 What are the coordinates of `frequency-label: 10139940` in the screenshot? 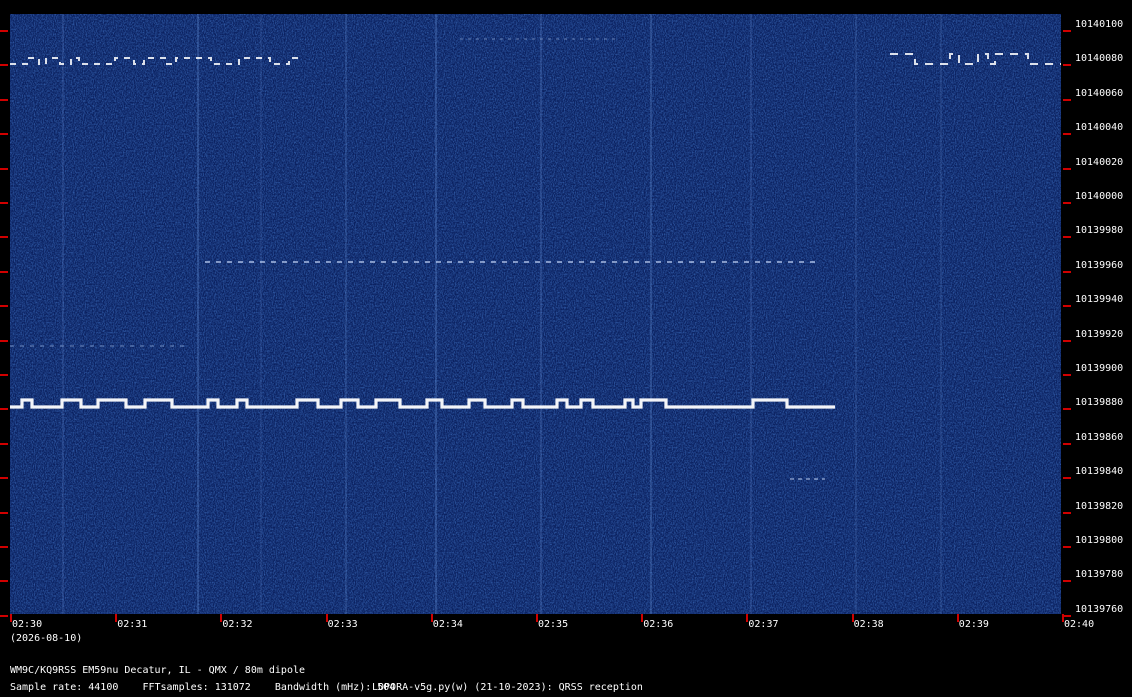 It's located at (1099, 300).